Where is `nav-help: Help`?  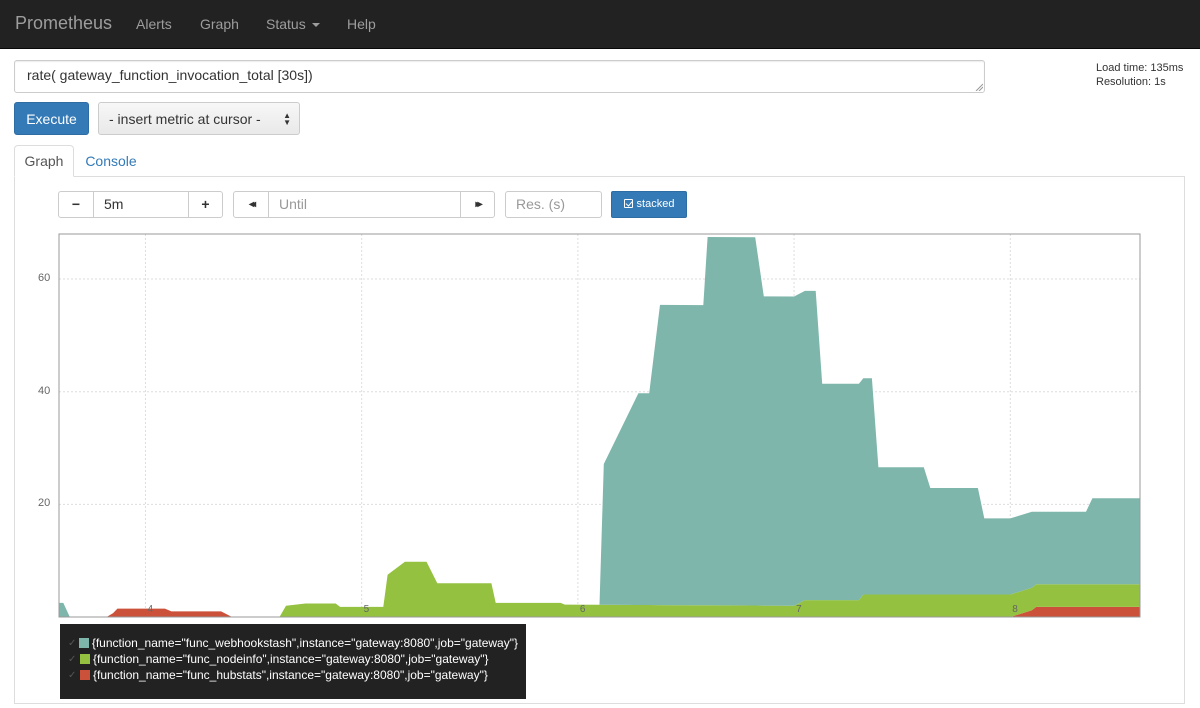 nav-help: Help is located at coordinates (361, 24).